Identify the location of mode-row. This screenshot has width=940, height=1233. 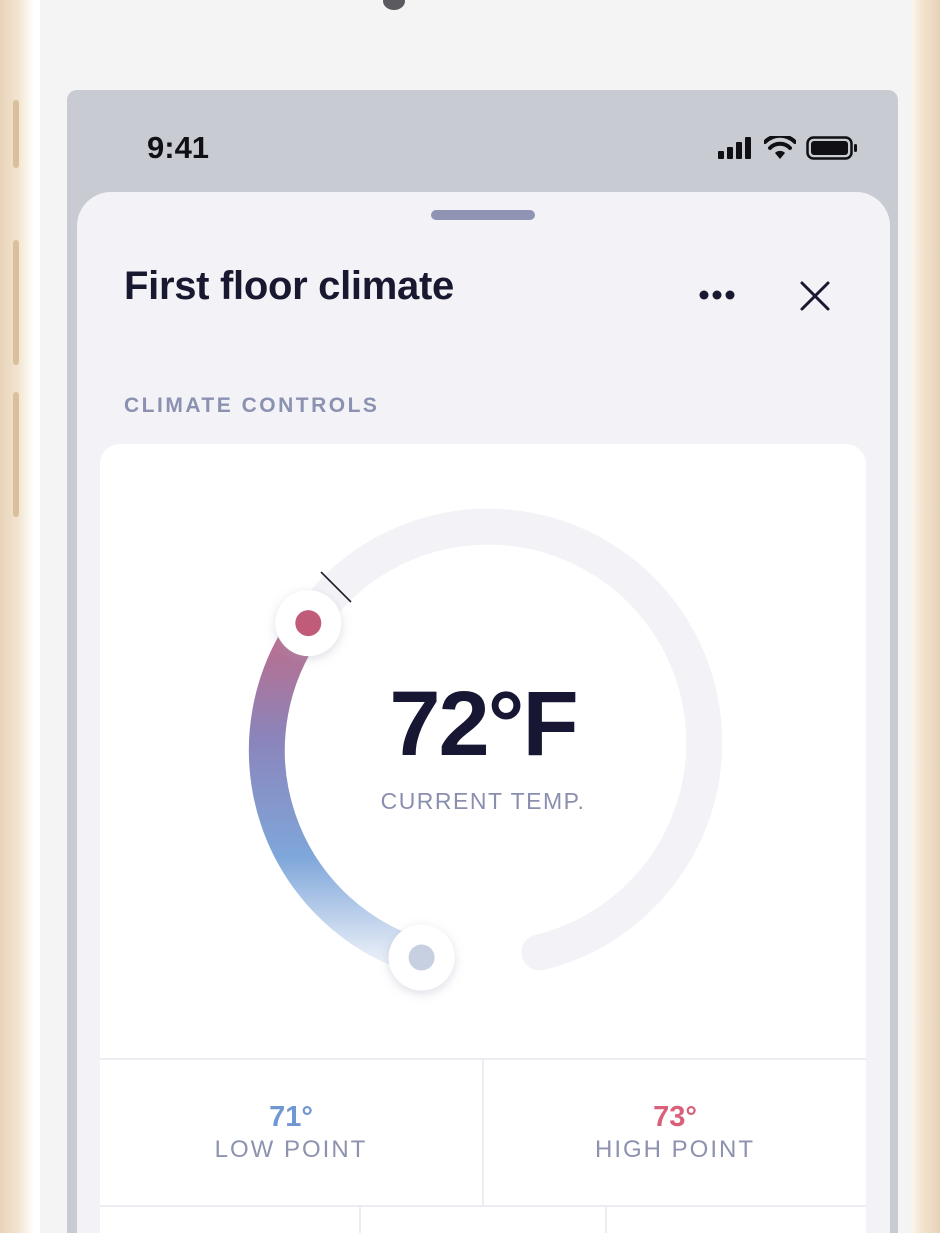
(483, 1219).